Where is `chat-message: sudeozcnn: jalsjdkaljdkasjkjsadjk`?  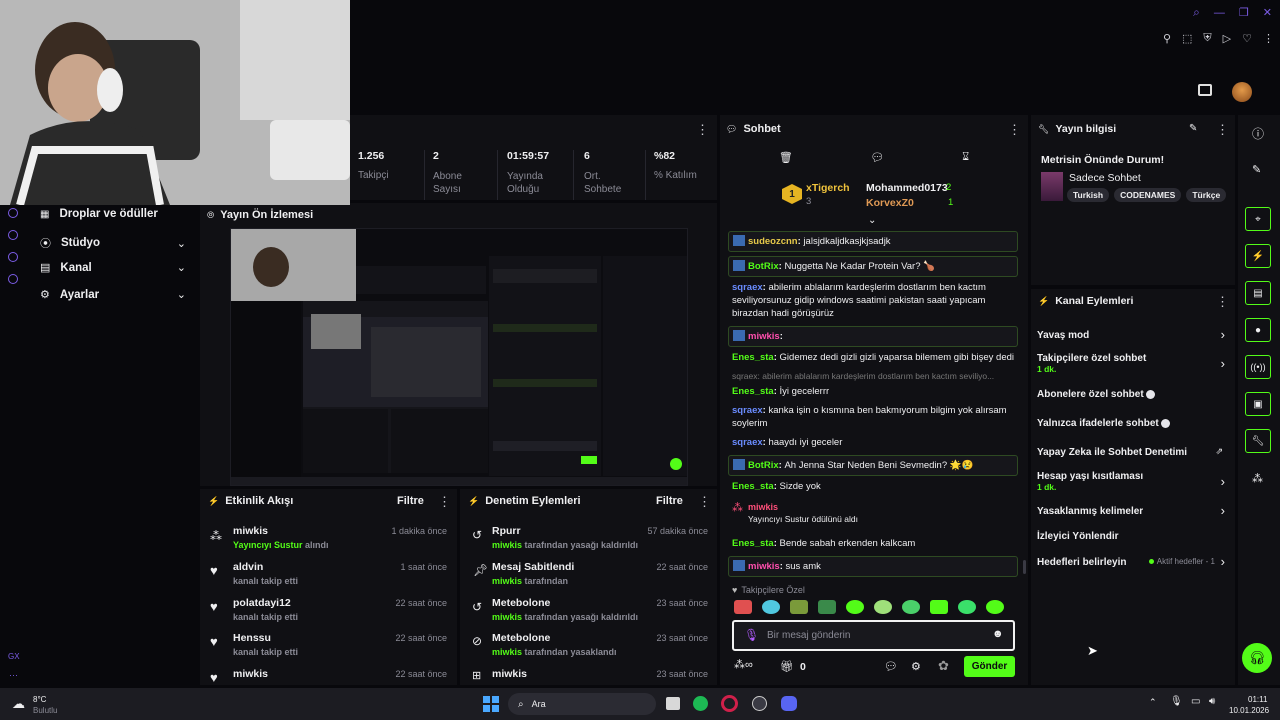
chat-message: sudeozcnn: jalsjdkaljdkasjkjsadjk is located at coordinates (873, 241).